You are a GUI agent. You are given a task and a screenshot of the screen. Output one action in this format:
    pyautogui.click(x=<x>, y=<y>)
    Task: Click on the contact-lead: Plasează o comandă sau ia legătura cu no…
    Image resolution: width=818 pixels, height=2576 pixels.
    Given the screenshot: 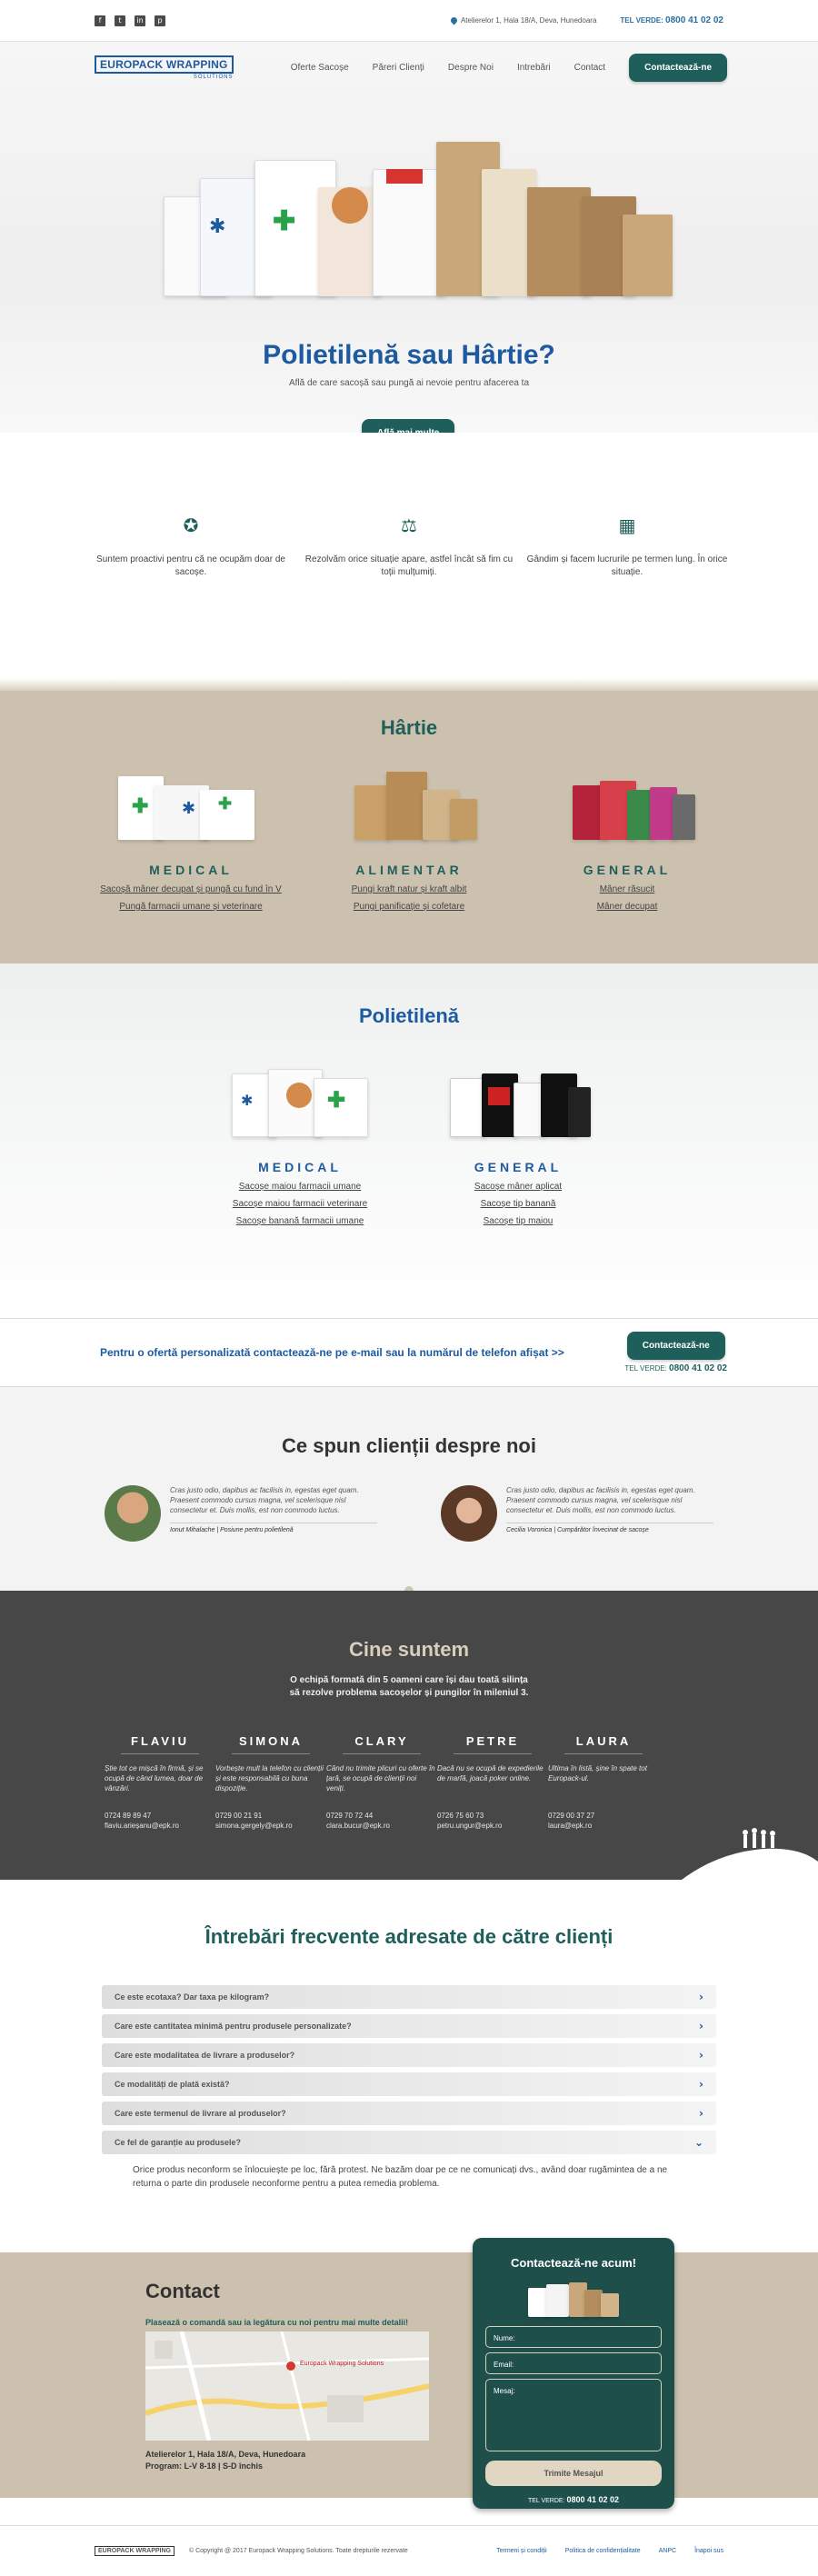 What is the action you would take?
    pyautogui.click(x=277, y=2322)
    